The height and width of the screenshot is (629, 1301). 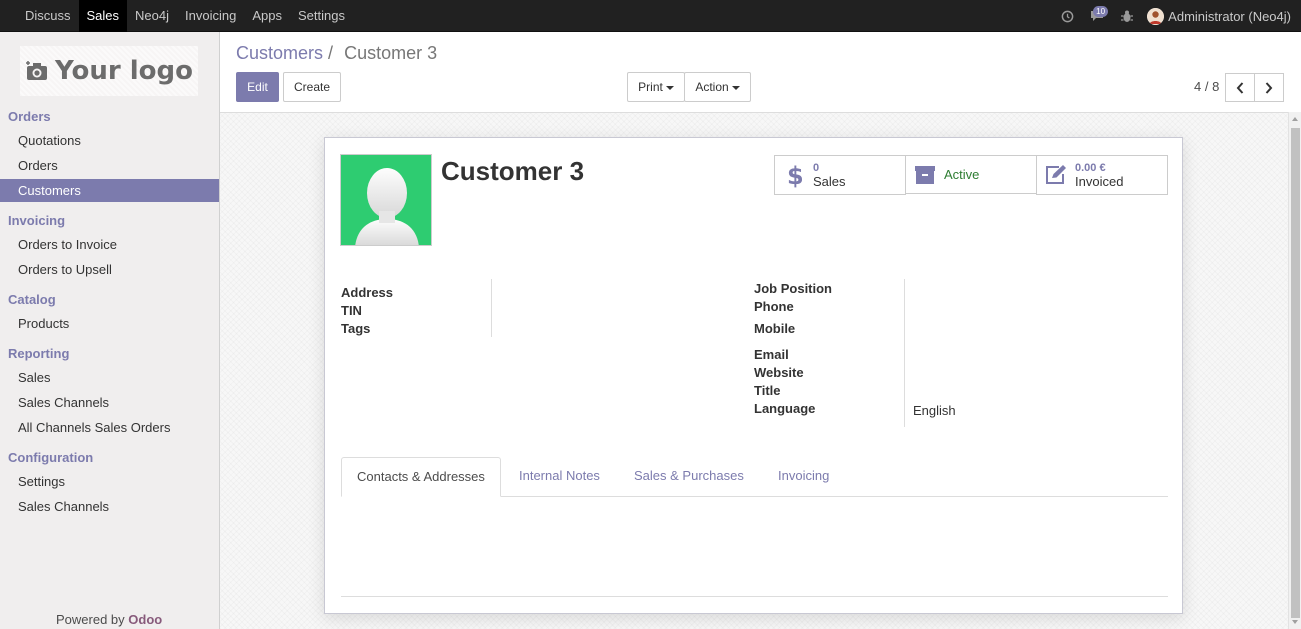 I want to click on sidebar-item-customers: Customers, so click(x=109, y=190).